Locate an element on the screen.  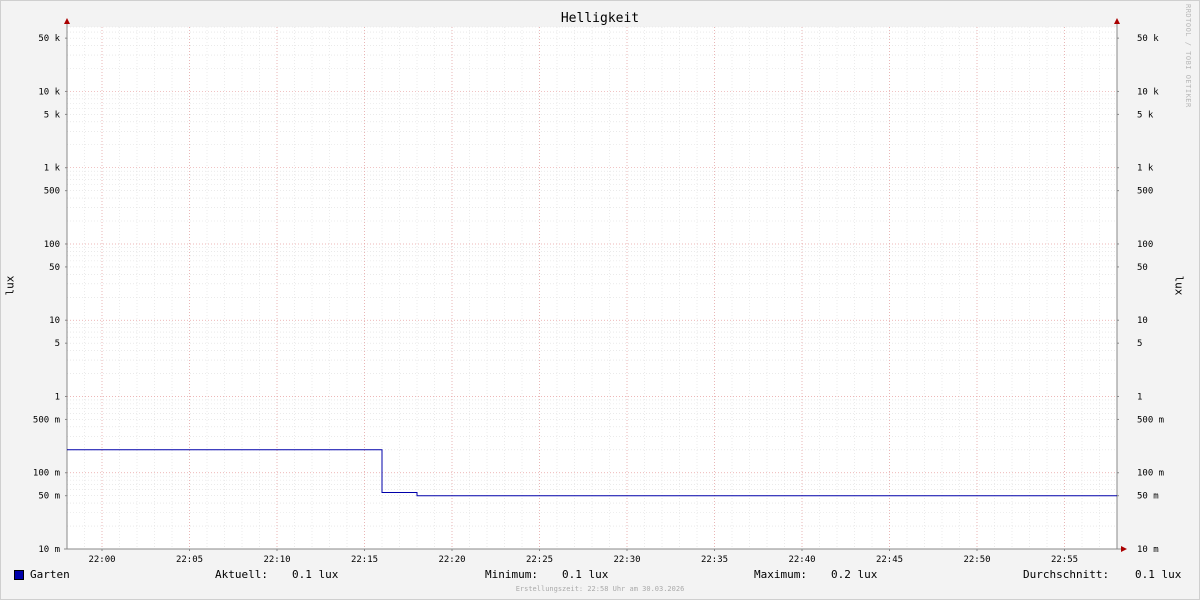
y-tick-label-right: 1 is located at coordinates (1139, 397).